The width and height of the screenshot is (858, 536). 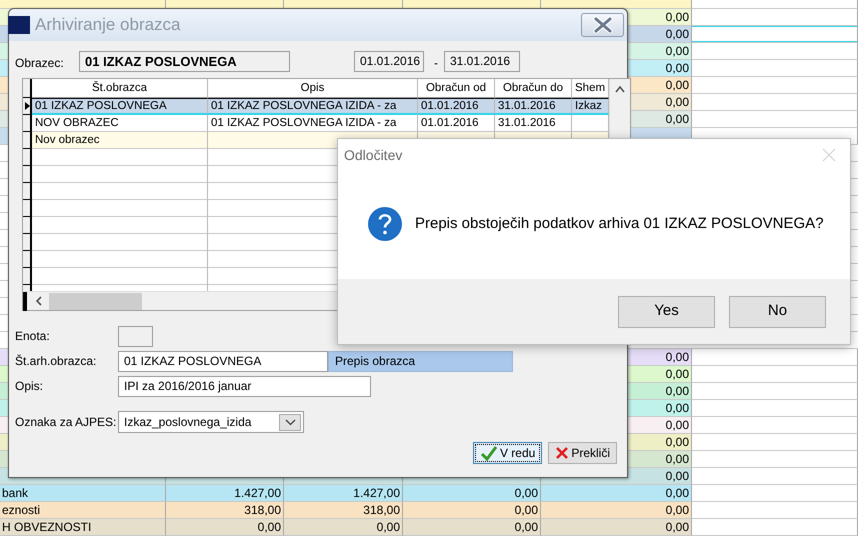 I want to click on table-cell: eznosti, so click(x=83, y=510).